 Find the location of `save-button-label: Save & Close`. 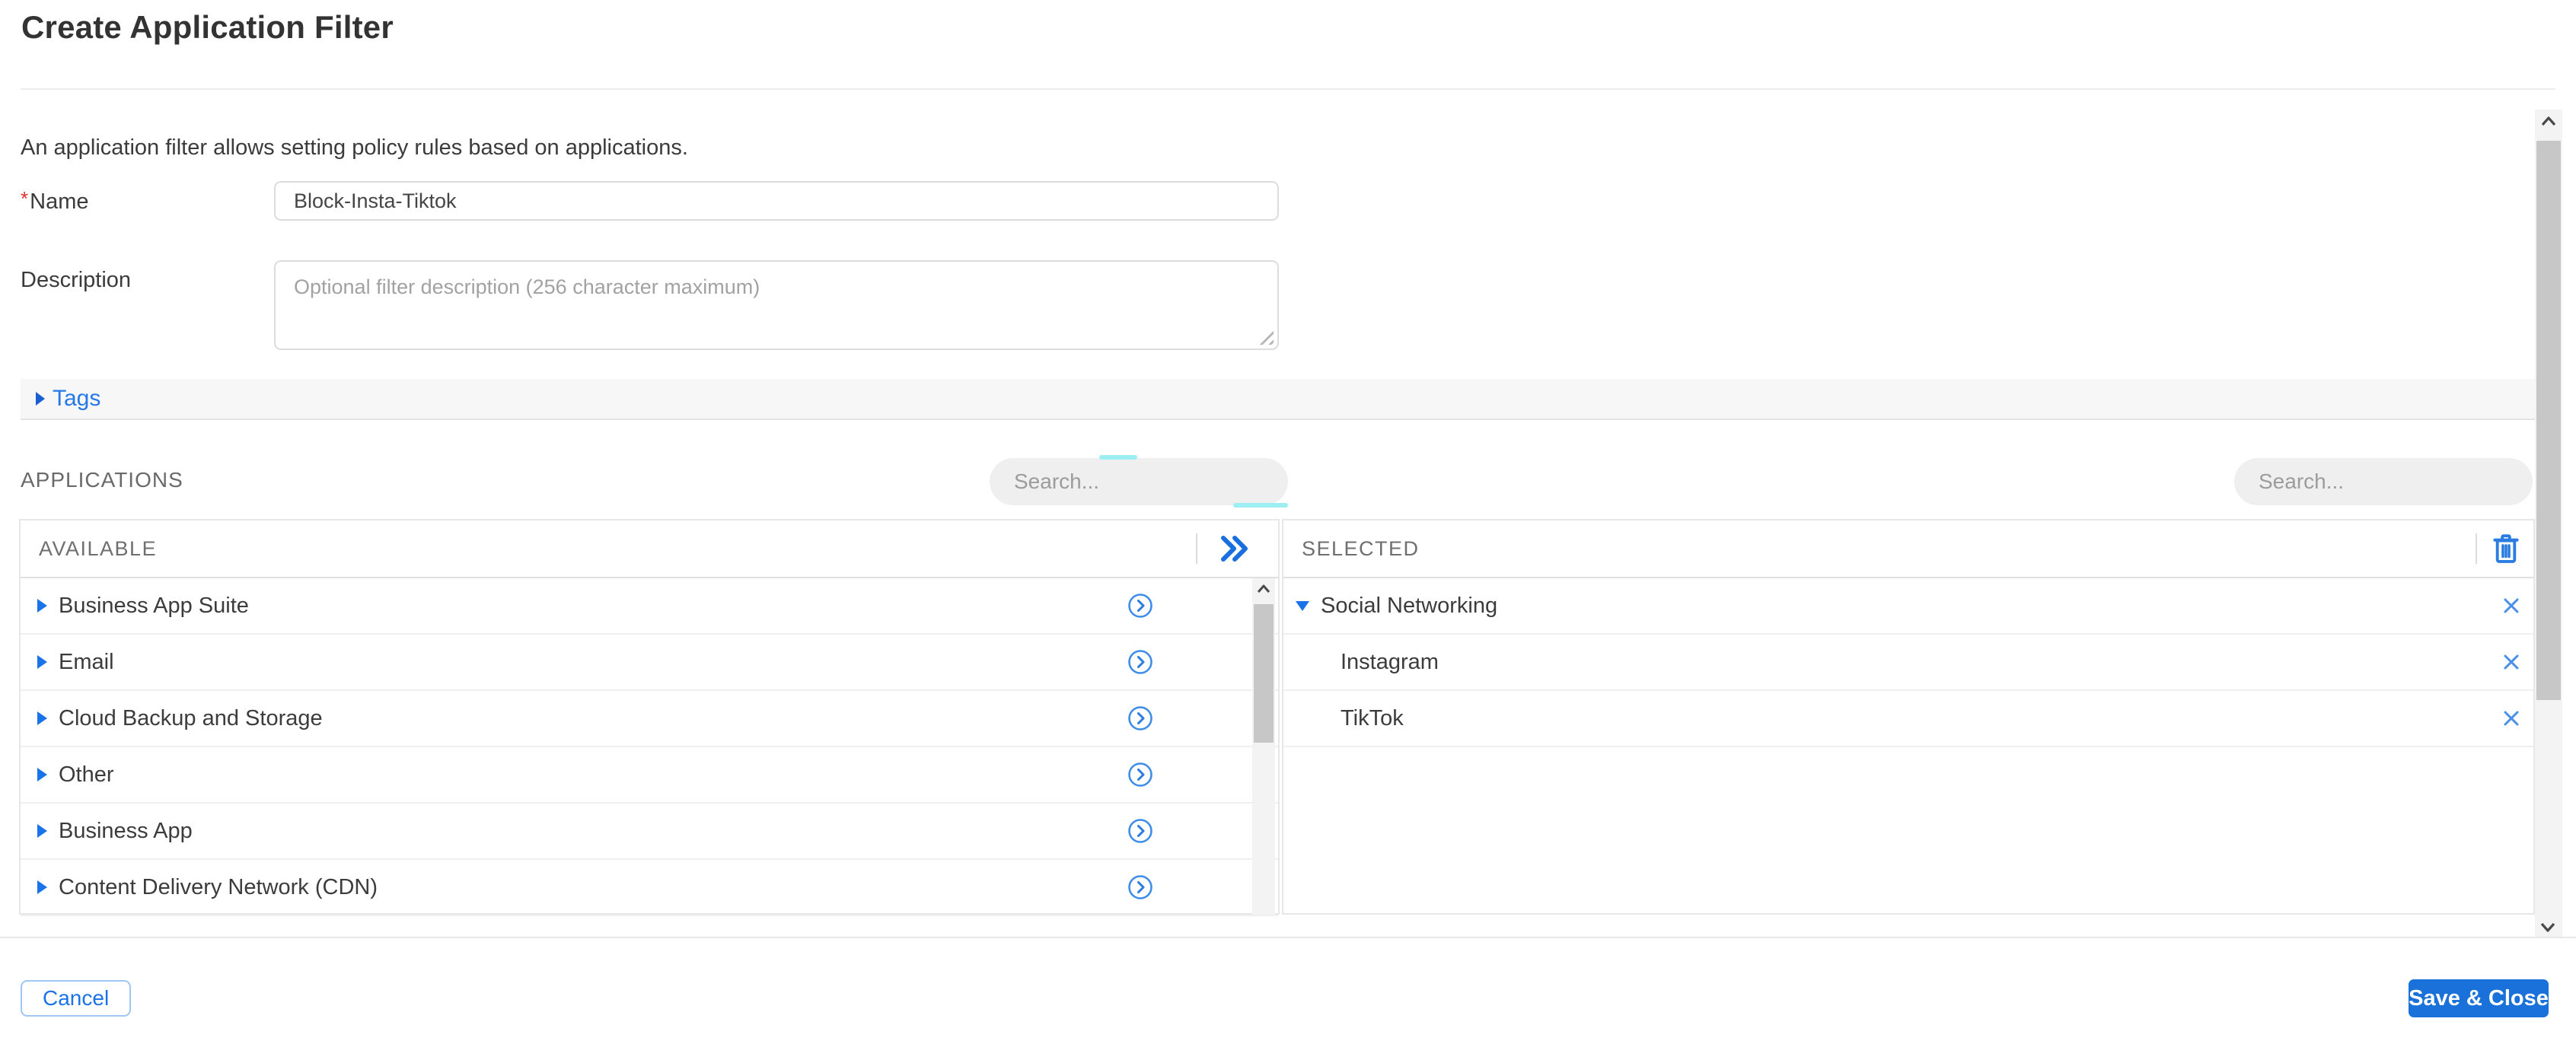

save-button-label: Save & Close is located at coordinates (2479, 998).